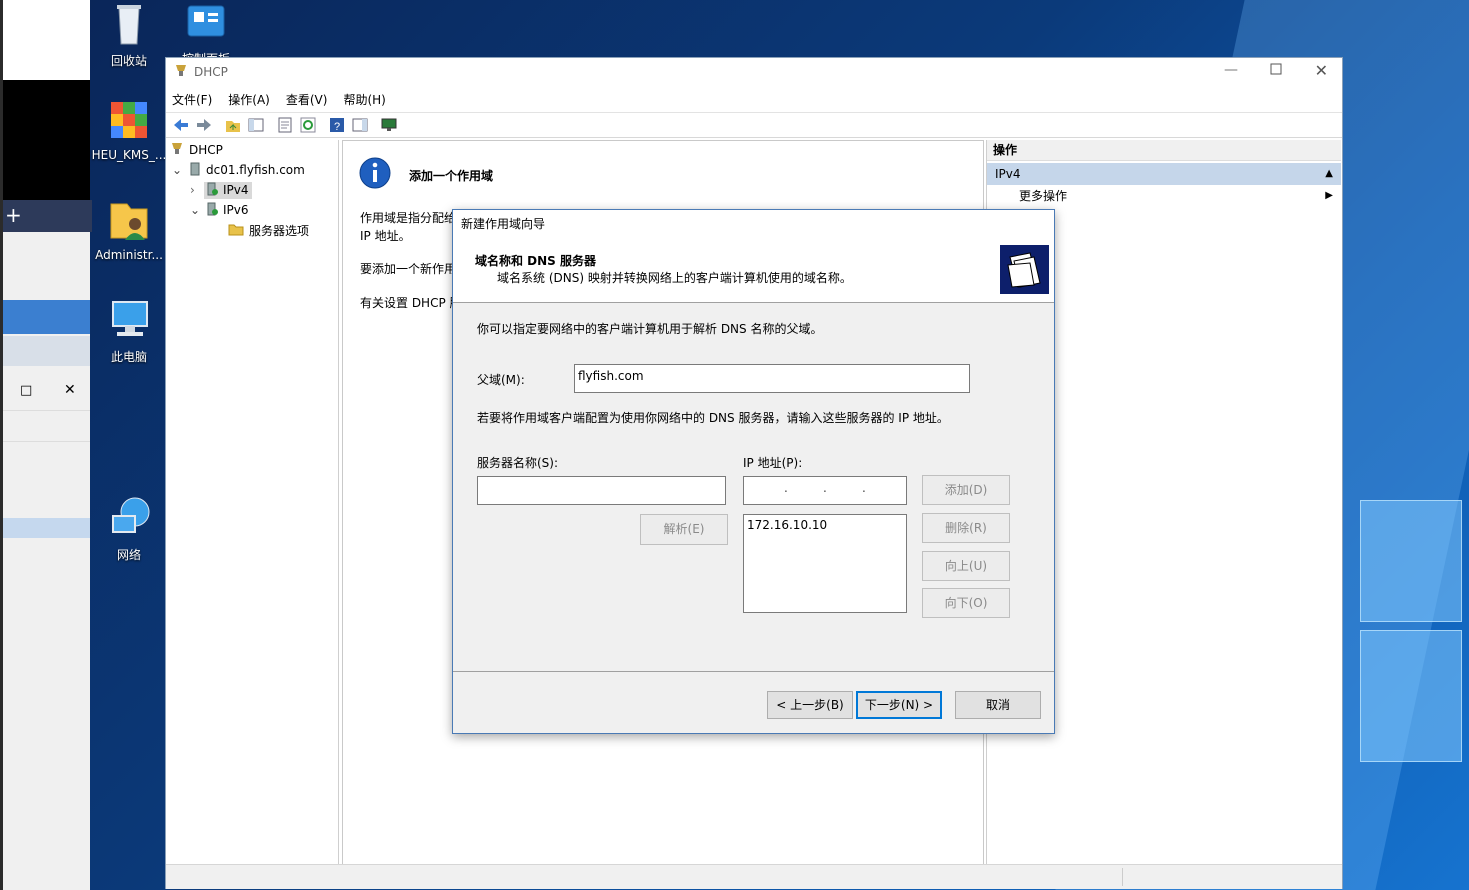  I want to click on actions-section-label: IPv4, so click(1008, 174).